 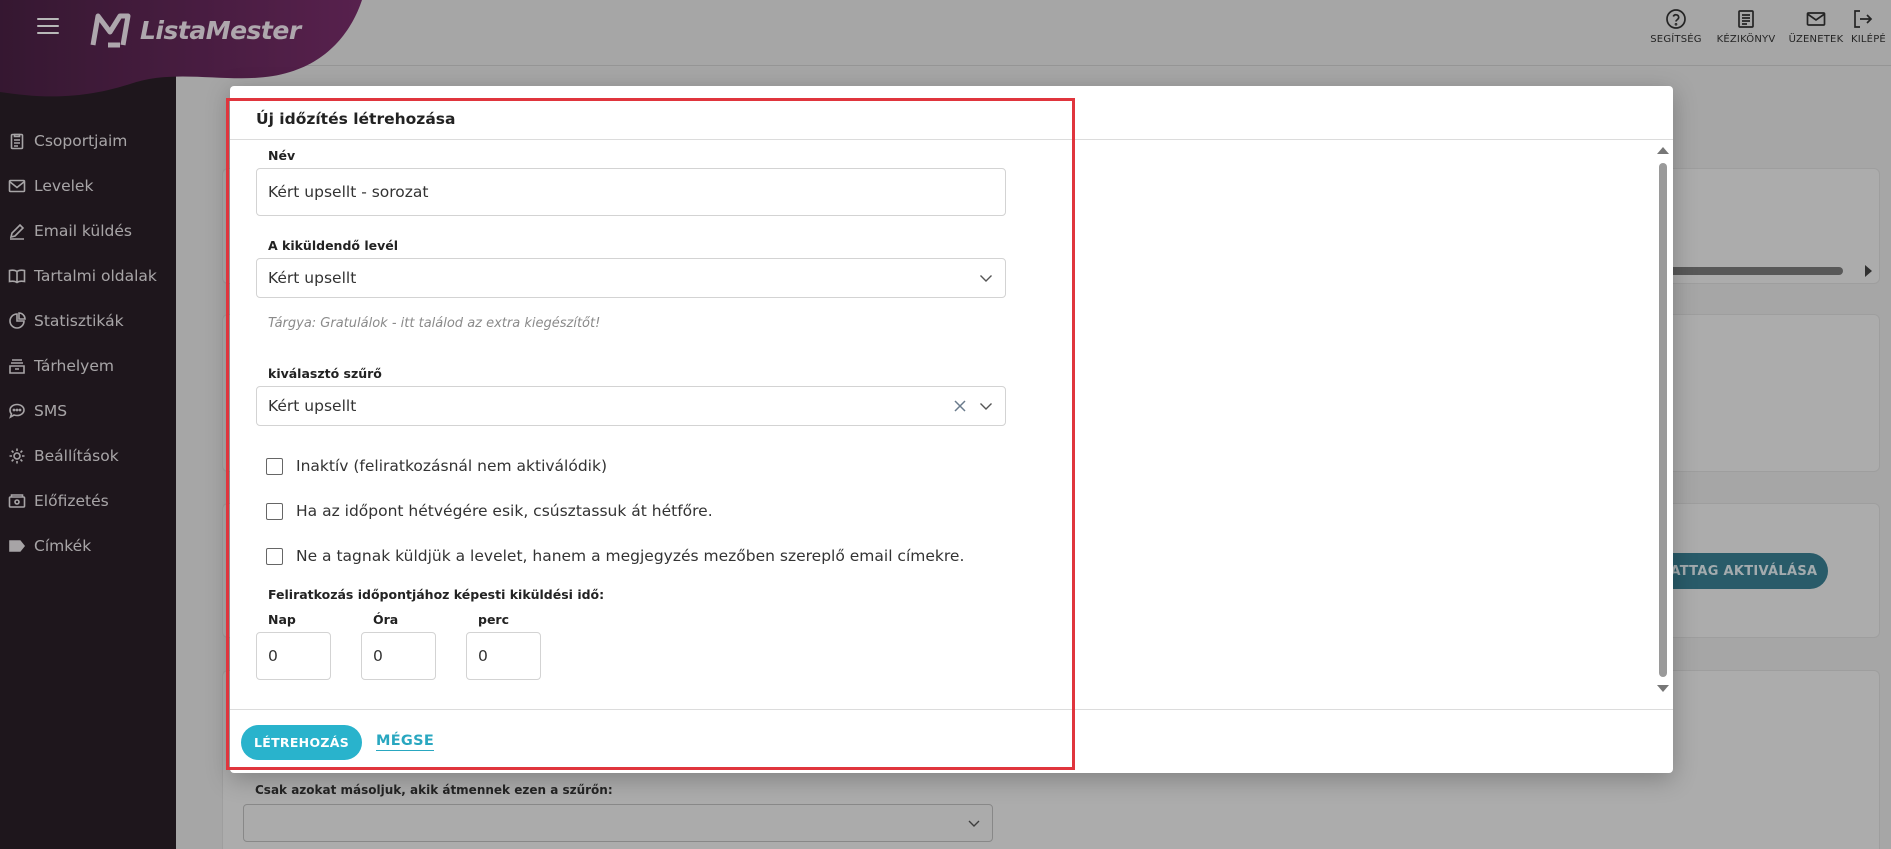 What do you see at coordinates (1663, 150) in the screenshot?
I see `scroll-up-arrow-icon` at bounding box center [1663, 150].